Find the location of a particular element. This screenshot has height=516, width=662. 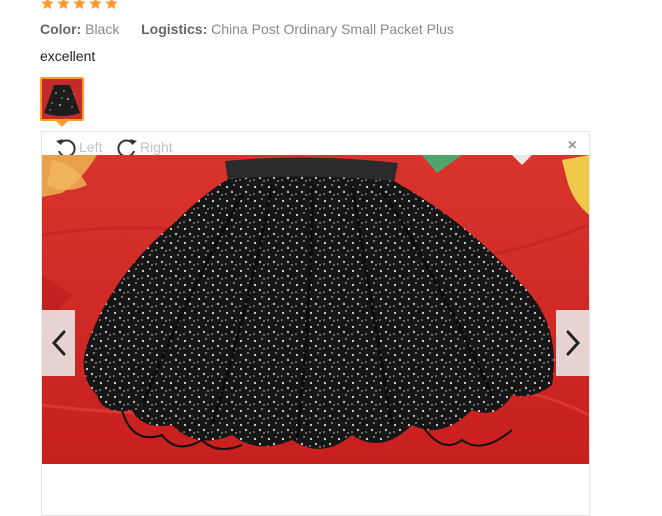

color-value: Black is located at coordinates (102, 29).